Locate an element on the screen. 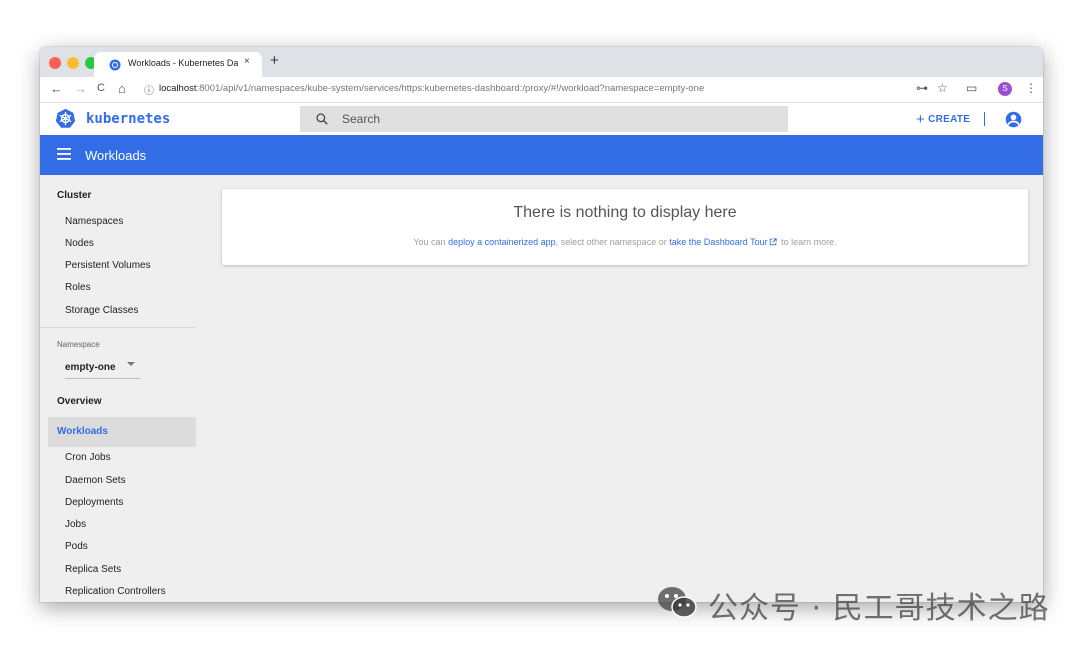 Image resolution: width=1080 pixels, height=646 pixels. sidebar-item-overview: Overview is located at coordinates (79, 401).